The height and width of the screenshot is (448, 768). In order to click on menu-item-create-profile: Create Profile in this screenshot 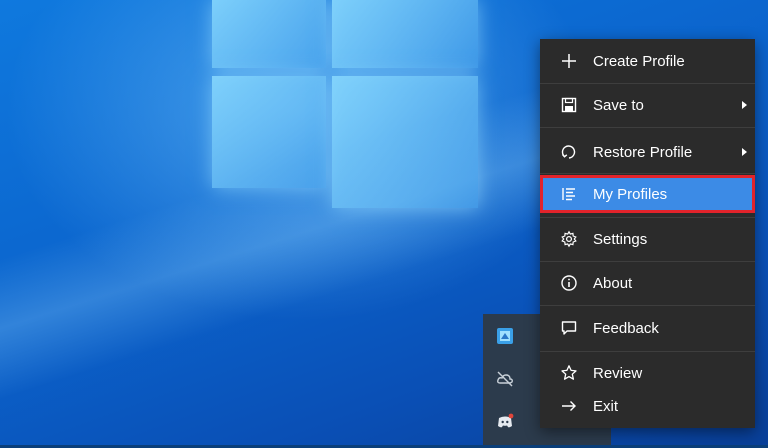, I will do `click(647, 61)`.